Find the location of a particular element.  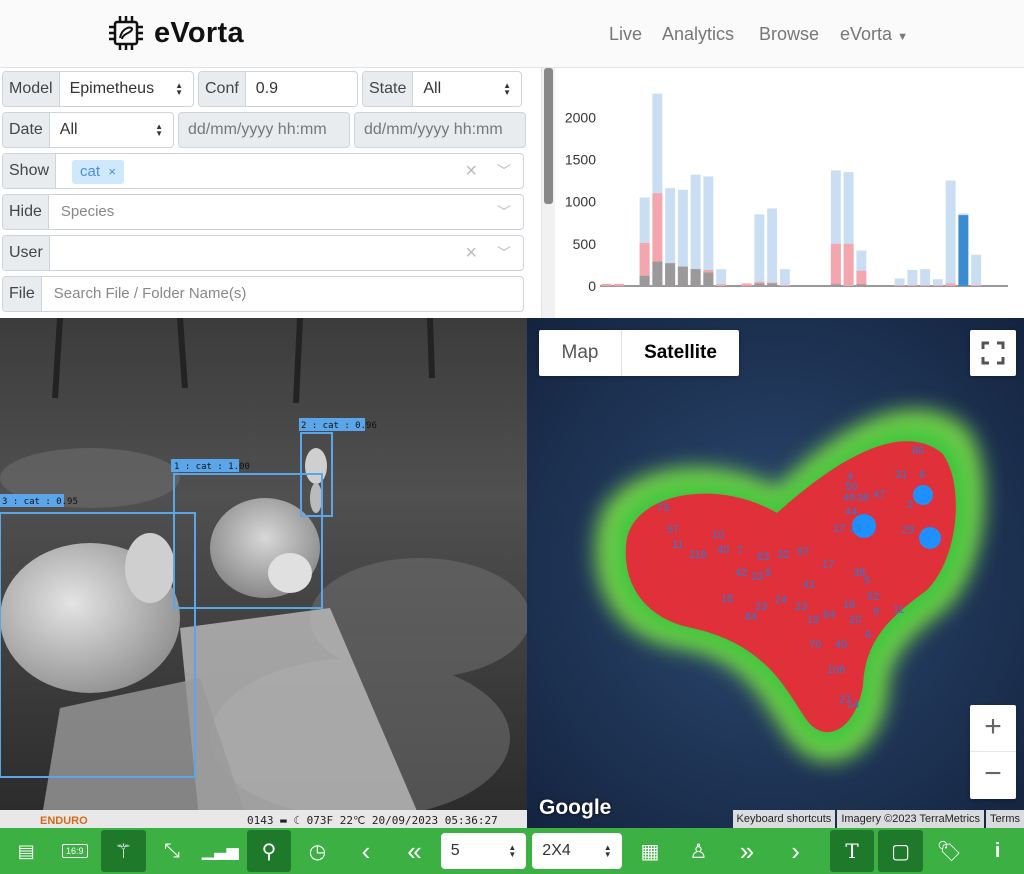

map-point-label: 16 is located at coordinates (849, 605).